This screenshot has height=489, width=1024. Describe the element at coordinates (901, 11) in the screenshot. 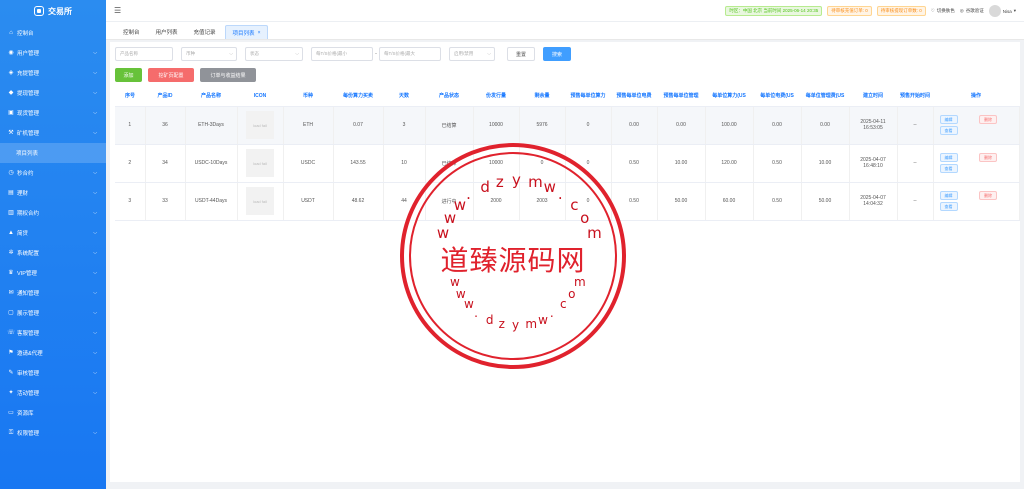

I see `pending-withdraw-badge: 待审核提现订单数: 0` at that location.